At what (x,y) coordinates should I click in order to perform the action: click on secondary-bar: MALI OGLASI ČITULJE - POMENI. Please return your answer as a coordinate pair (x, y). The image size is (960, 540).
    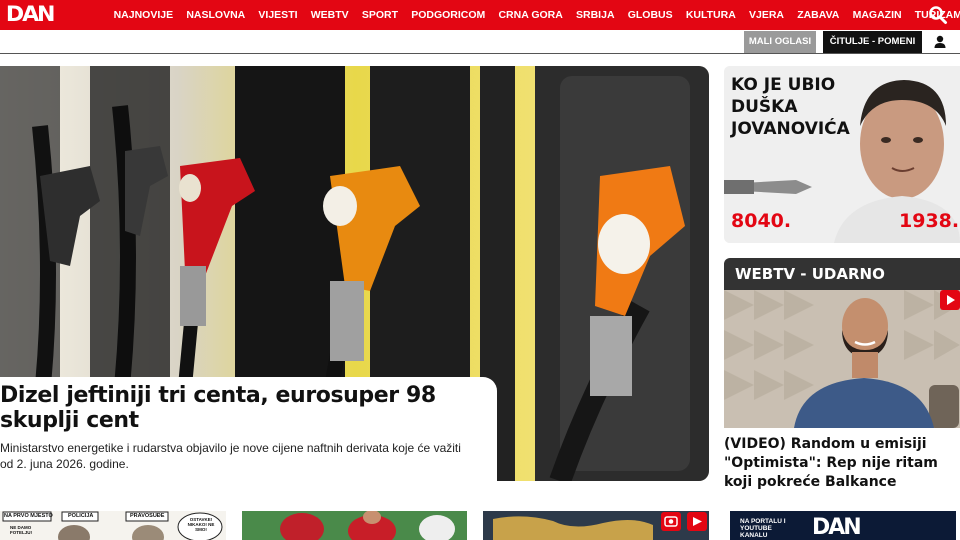
    Looking at the image, I should click on (480, 42).